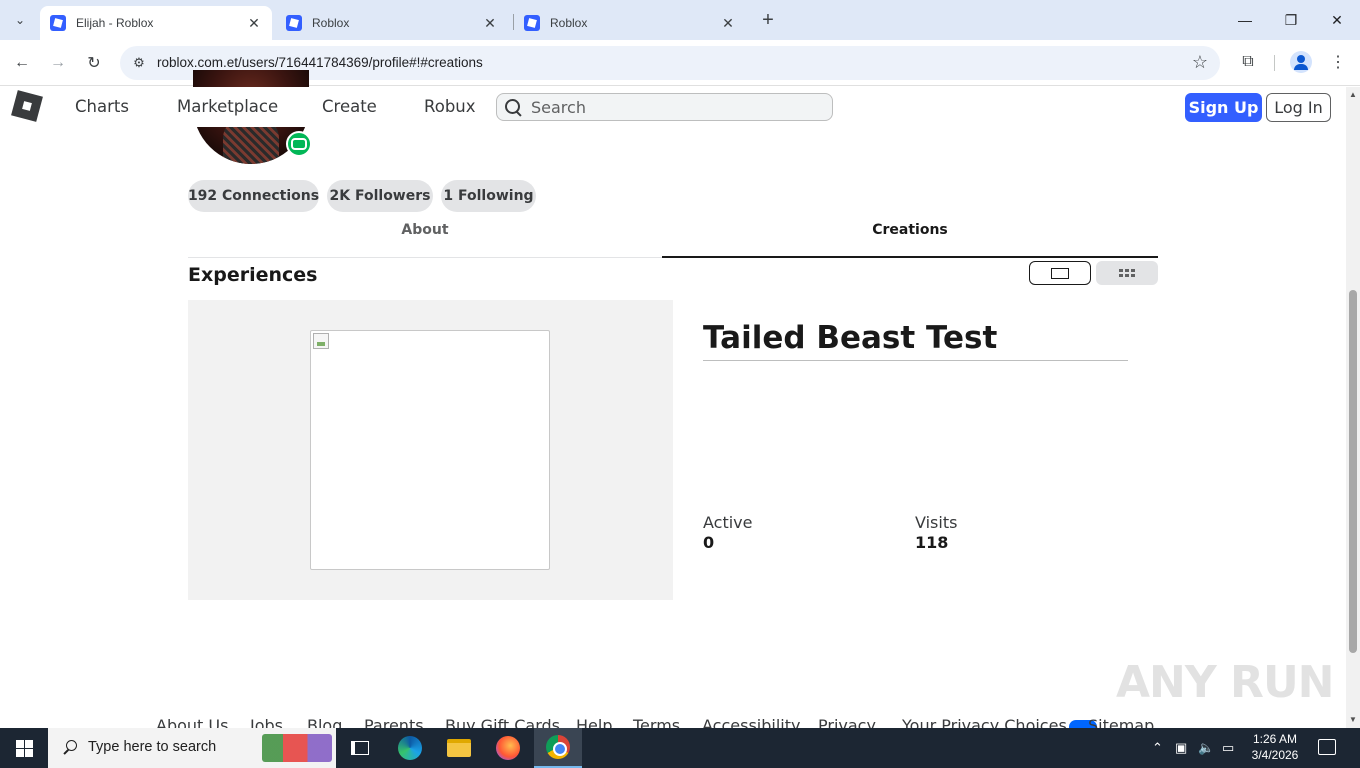  What do you see at coordinates (1275, 739) in the screenshot?
I see `clock-time: 1:26 AM` at bounding box center [1275, 739].